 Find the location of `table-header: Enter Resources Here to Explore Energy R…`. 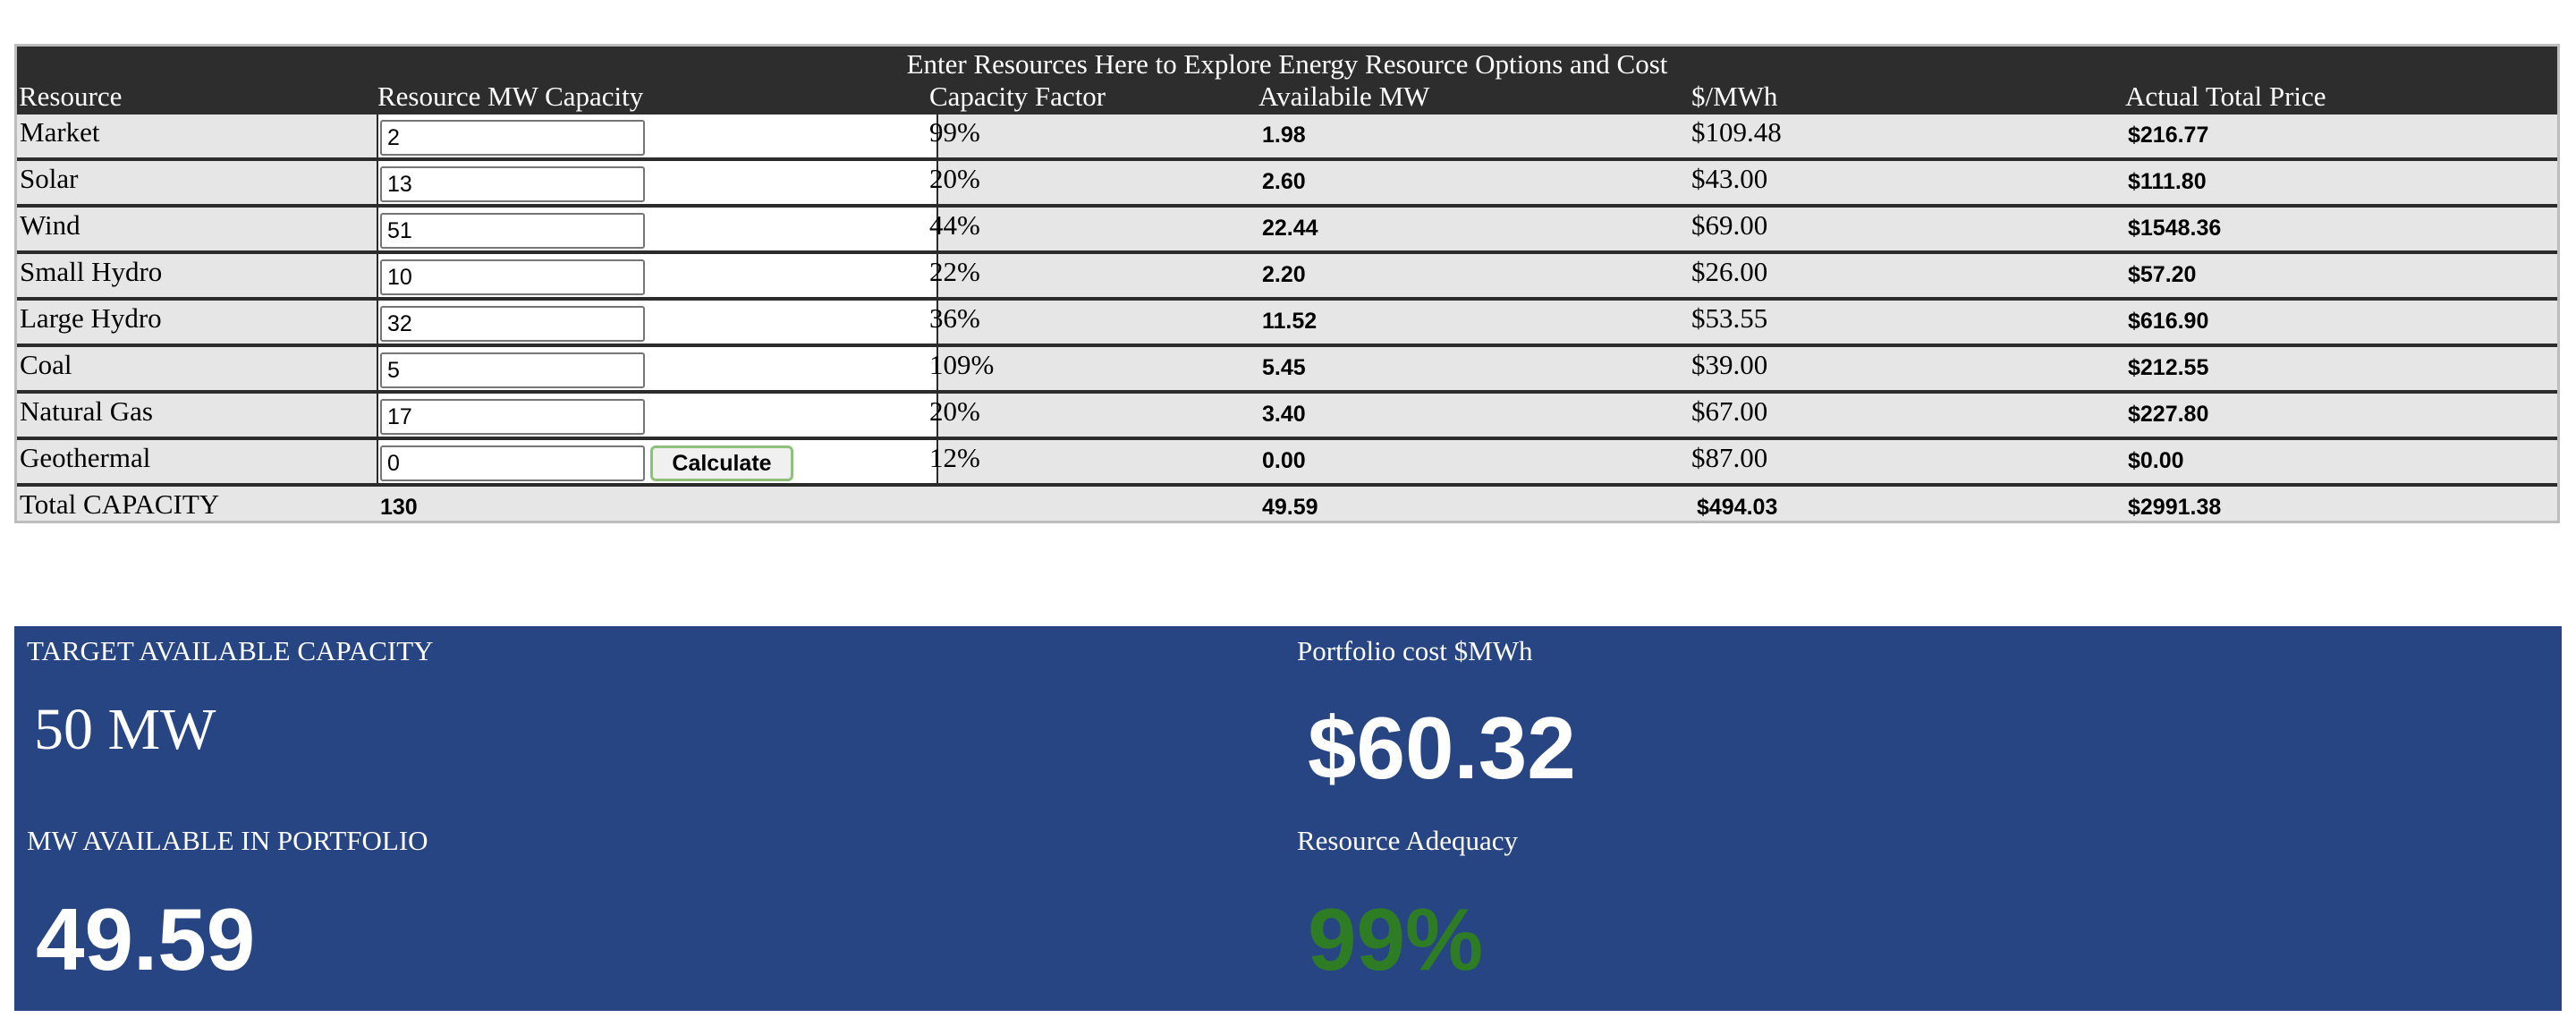

table-header: Enter Resources Here to Explore Energy R… is located at coordinates (1287, 81).